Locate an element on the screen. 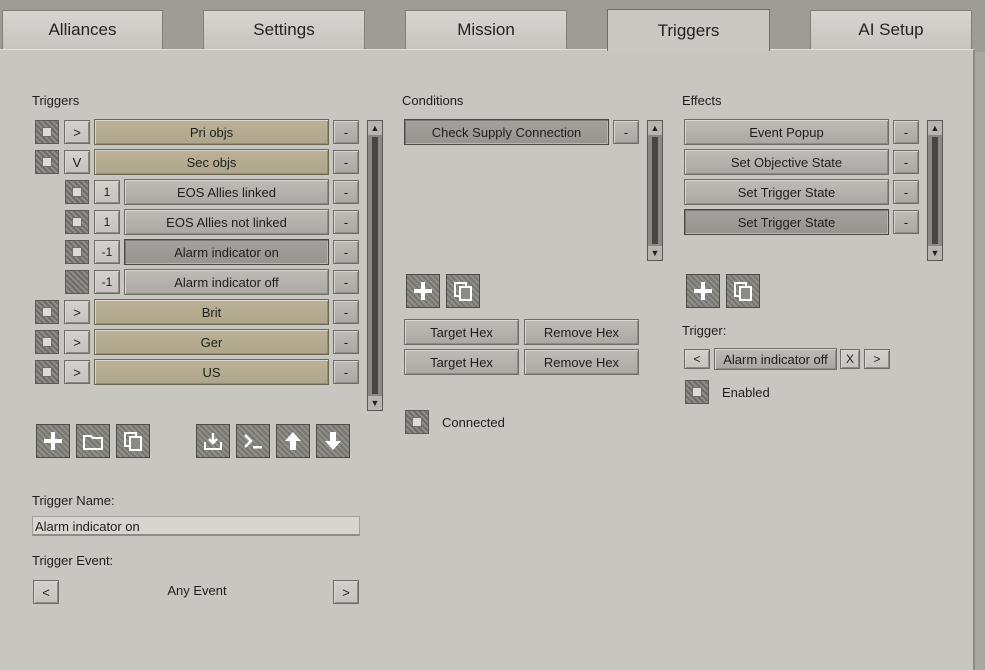 The height and width of the screenshot is (670, 985). move-up-button is located at coordinates (293, 441).